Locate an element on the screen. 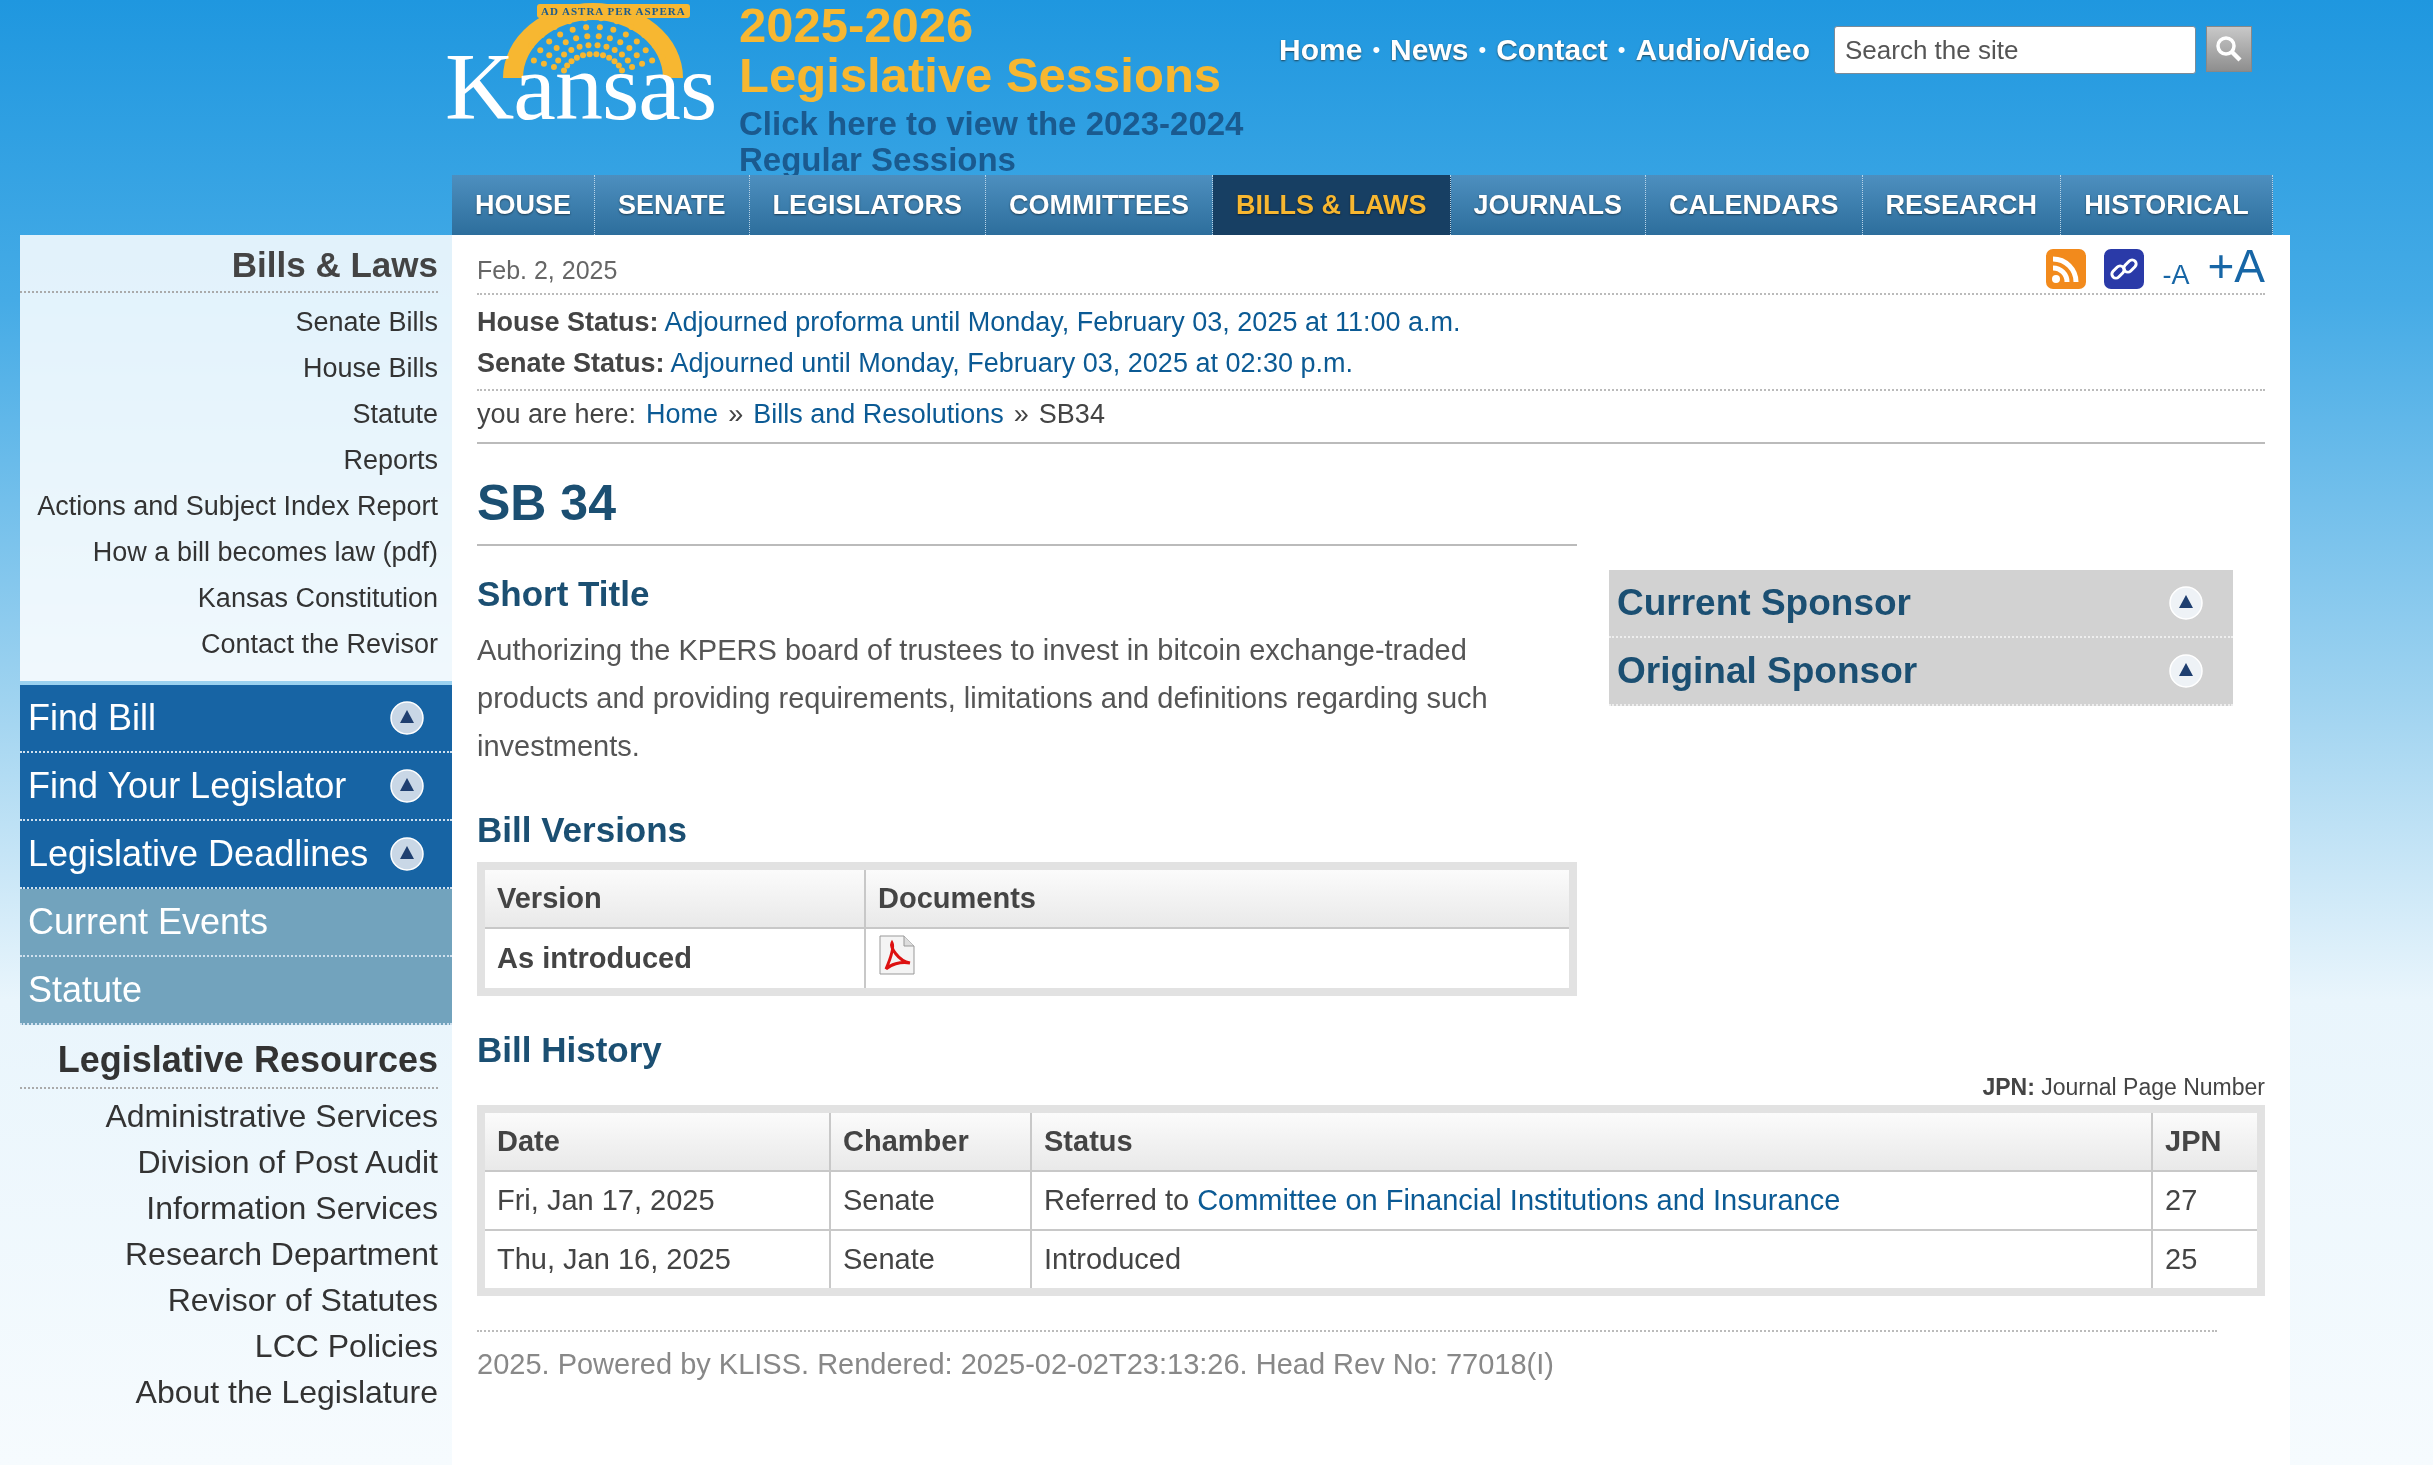 The height and width of the screenshot is (1465, 2433). resource-link: LCC Policies is located at coordinates (346, 1346).